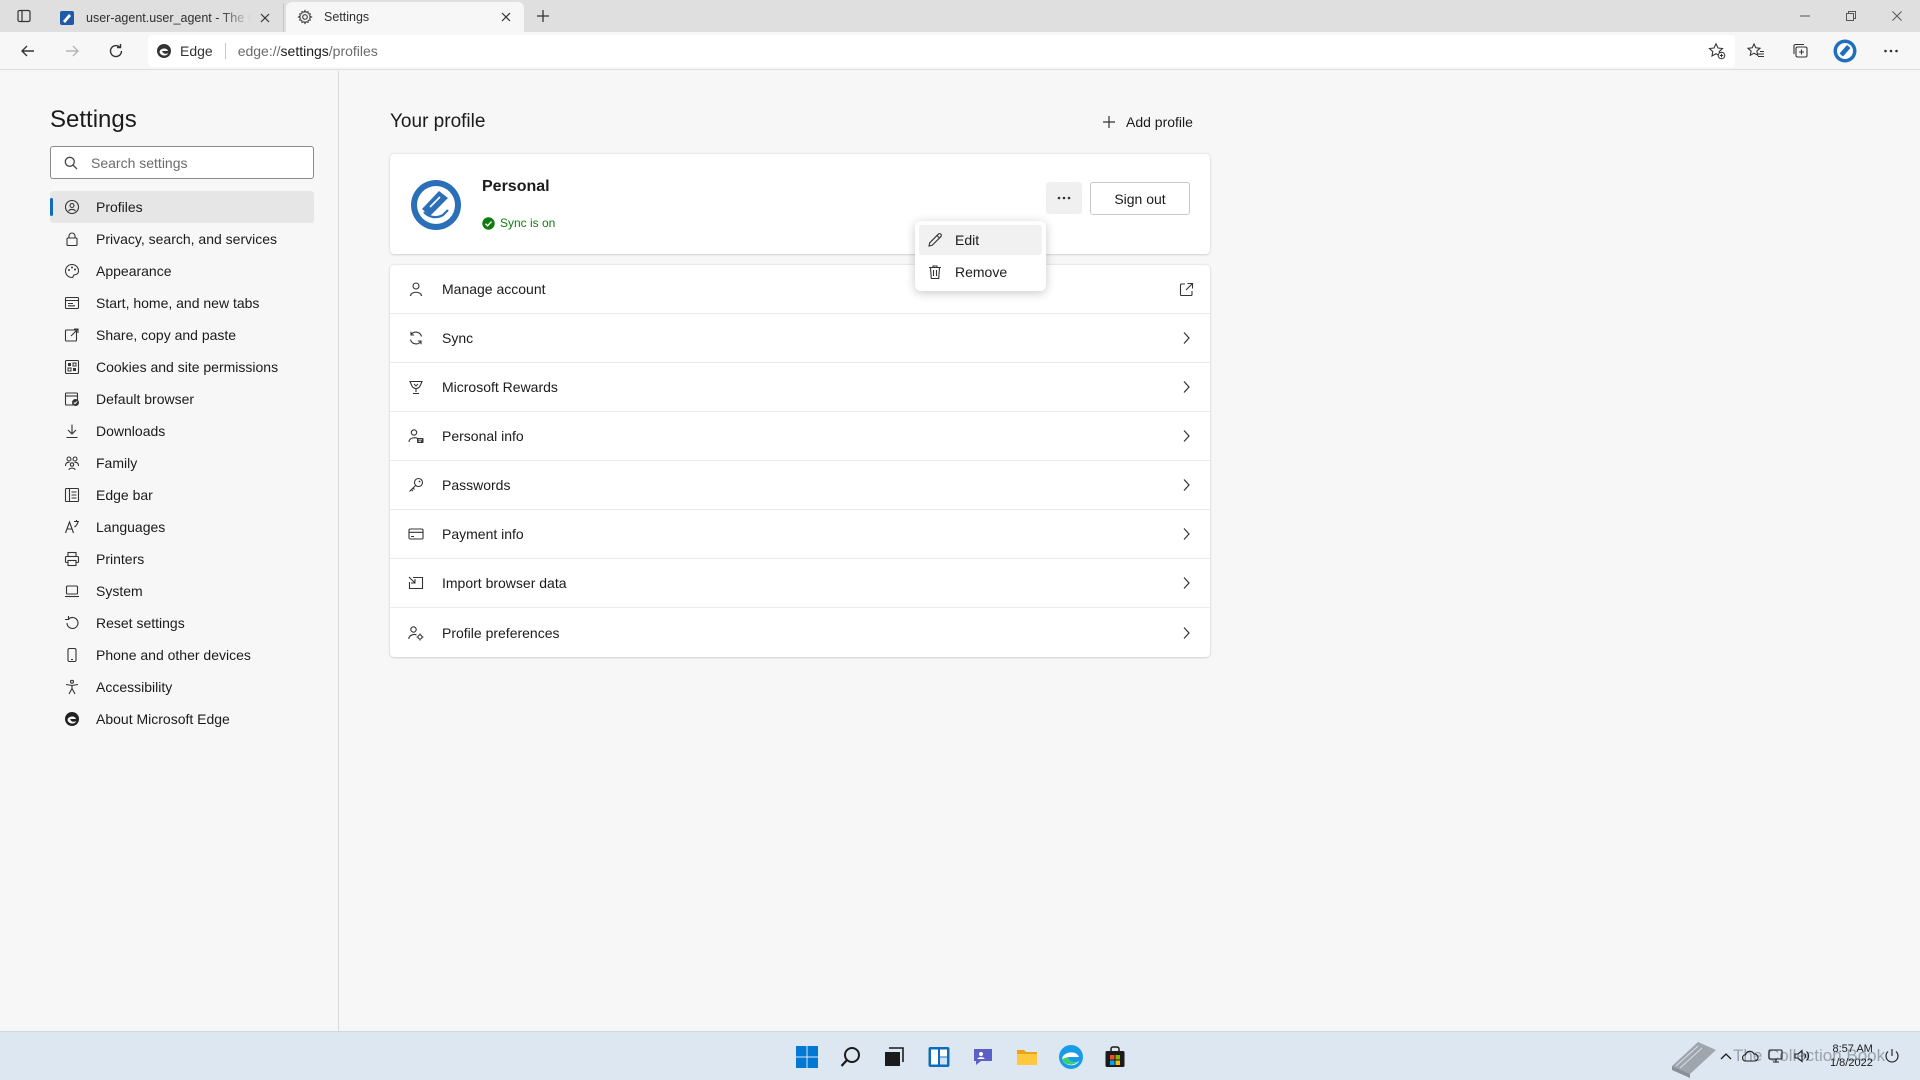 The height and width of the screenshot is (1080, 1920). Describe the element at coordinates (1851, 16) in the screenshot. I see `restore-button` at that location.